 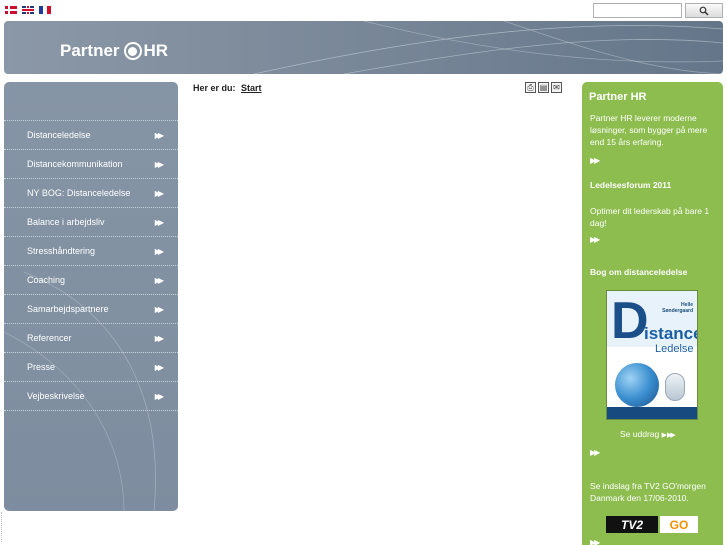 I want to click on page-tools: ⎙ ▤ ✉, so click(x=543, y=87).